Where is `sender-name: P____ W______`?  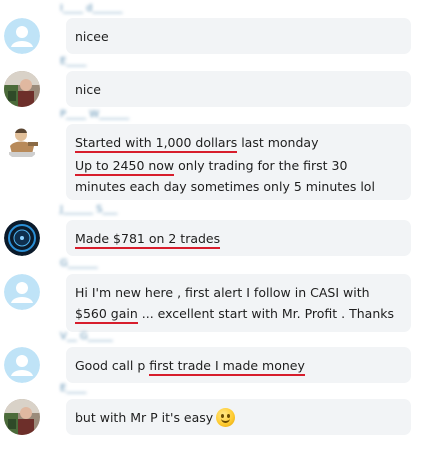
sender-name: P____ W______ is located at coordinates (94, 115).